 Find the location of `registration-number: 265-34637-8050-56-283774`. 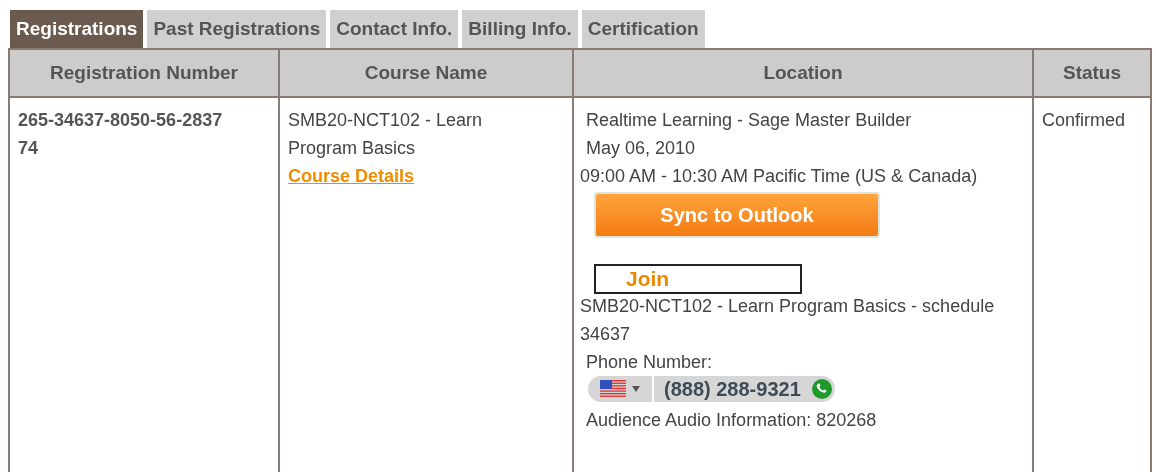

registration-number: 265-34637-8050-56-283774 is located at coordinates (121, 134).